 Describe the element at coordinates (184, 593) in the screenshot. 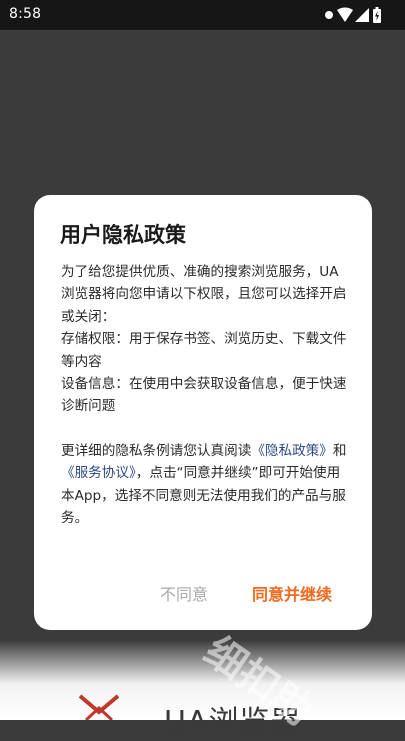

I see `disagree-button: 不同意` at that location.